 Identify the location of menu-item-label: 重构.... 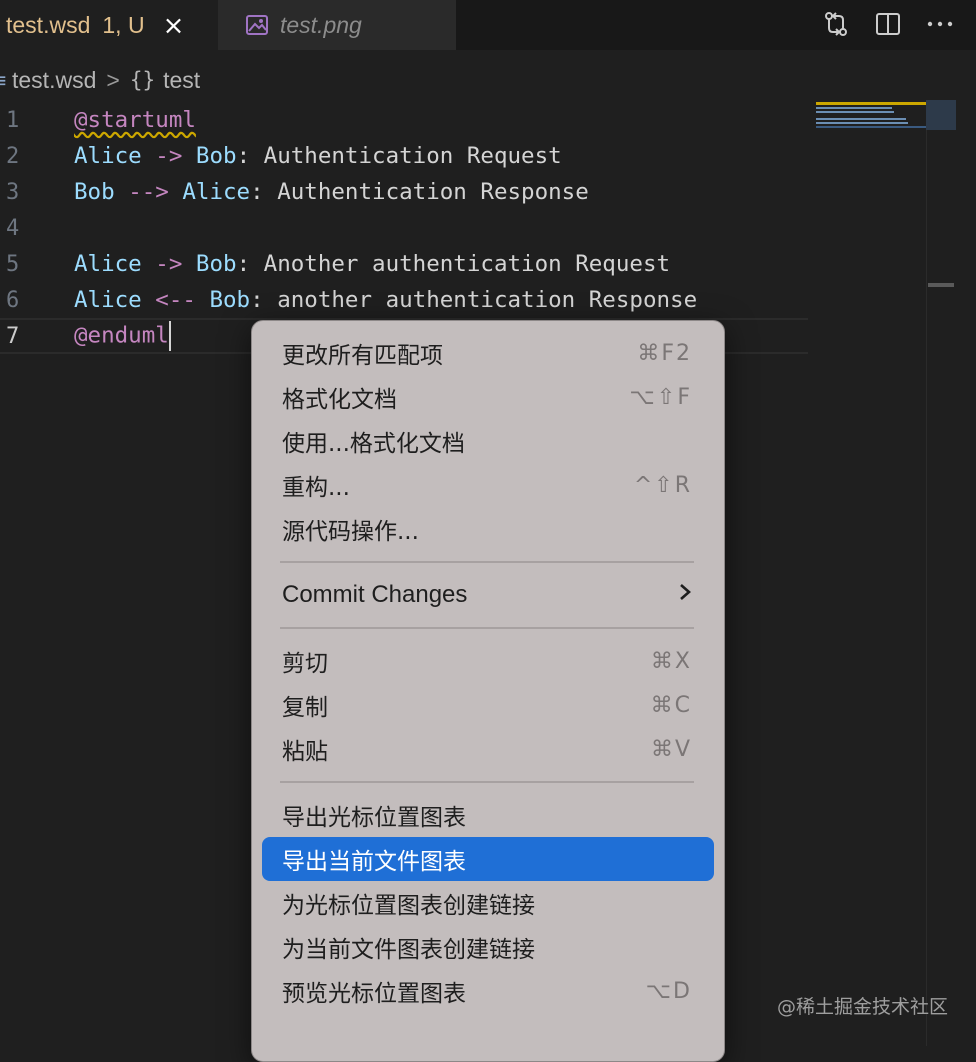
(316, 488).